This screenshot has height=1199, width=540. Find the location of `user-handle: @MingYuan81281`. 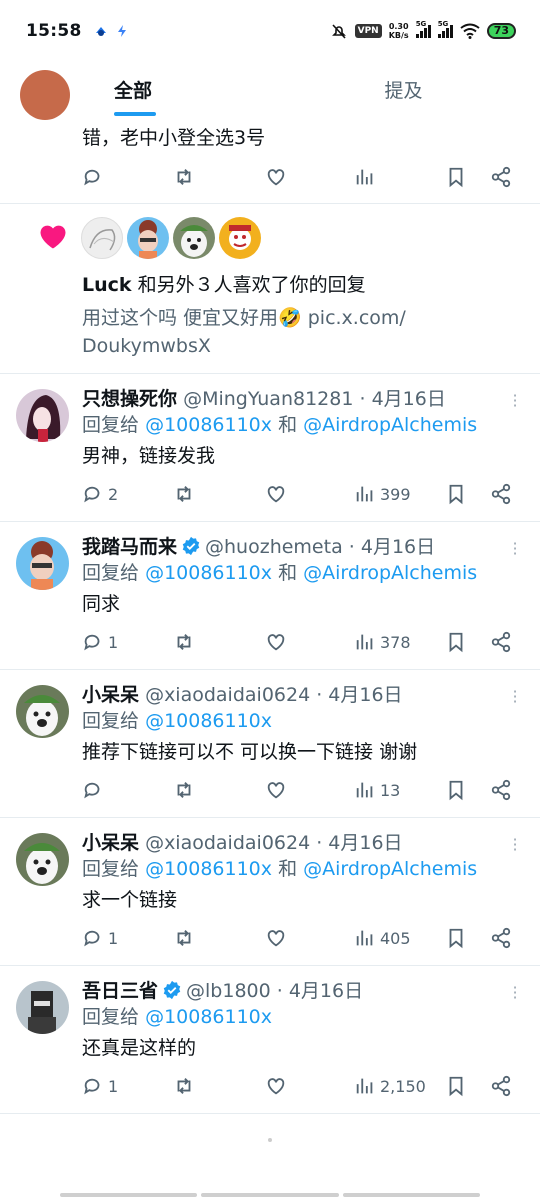

user-handle: @MingYuan81281 is located at coordinates (268, 399).